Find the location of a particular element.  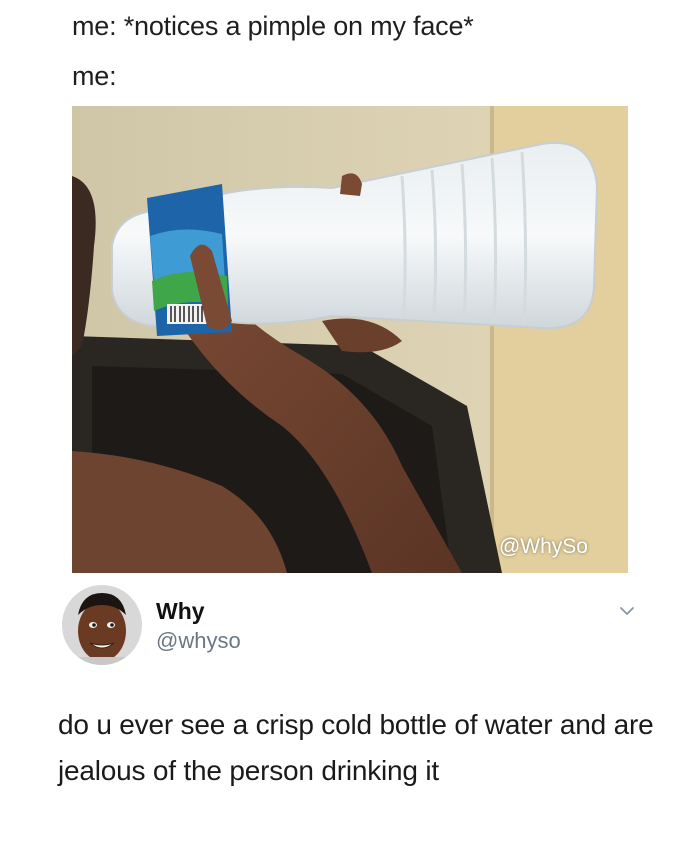

avatar is located at coordinates (102, 625).